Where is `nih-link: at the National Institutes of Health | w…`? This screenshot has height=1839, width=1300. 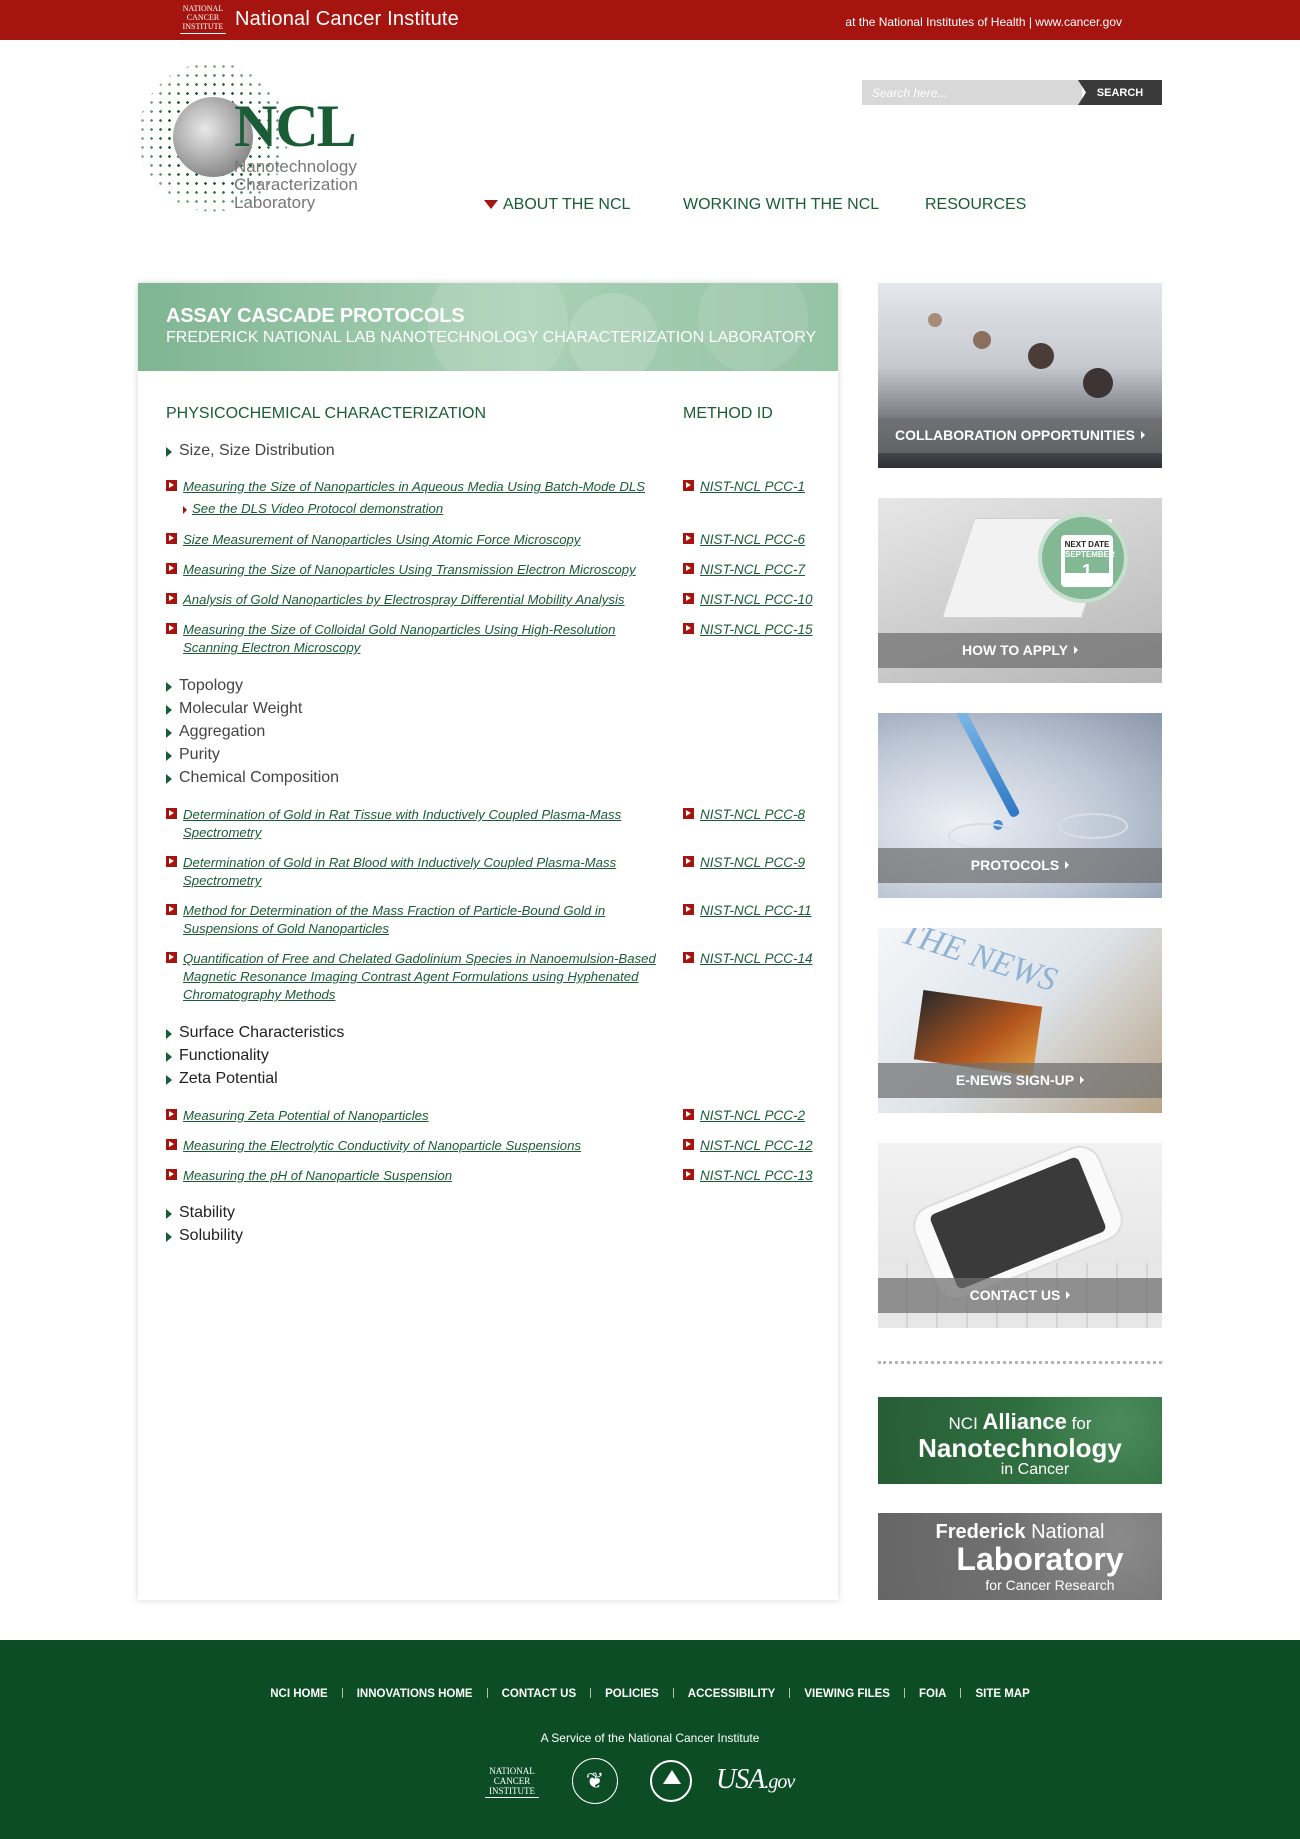 nih-link: at the National Institutes of Health | w… is located at coordinates (983, 22).